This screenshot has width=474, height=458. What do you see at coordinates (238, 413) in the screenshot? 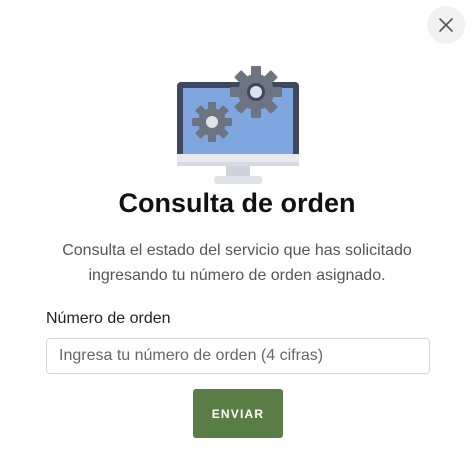
I see `submit-button: ENVIAR` at bounding box center [238, 413].